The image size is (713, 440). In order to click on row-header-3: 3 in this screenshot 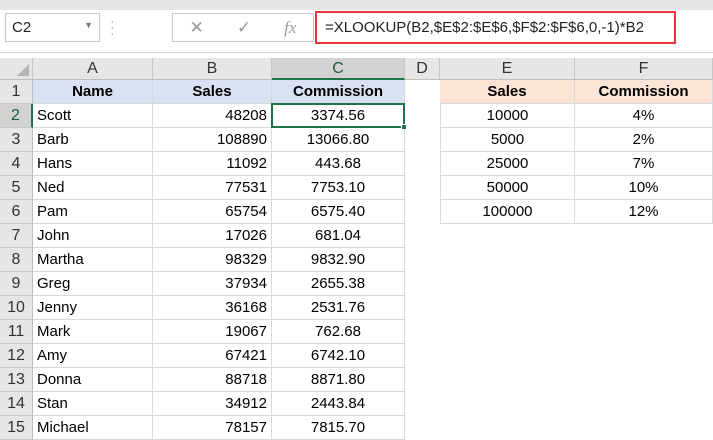, I will do `click(16, 140)`.